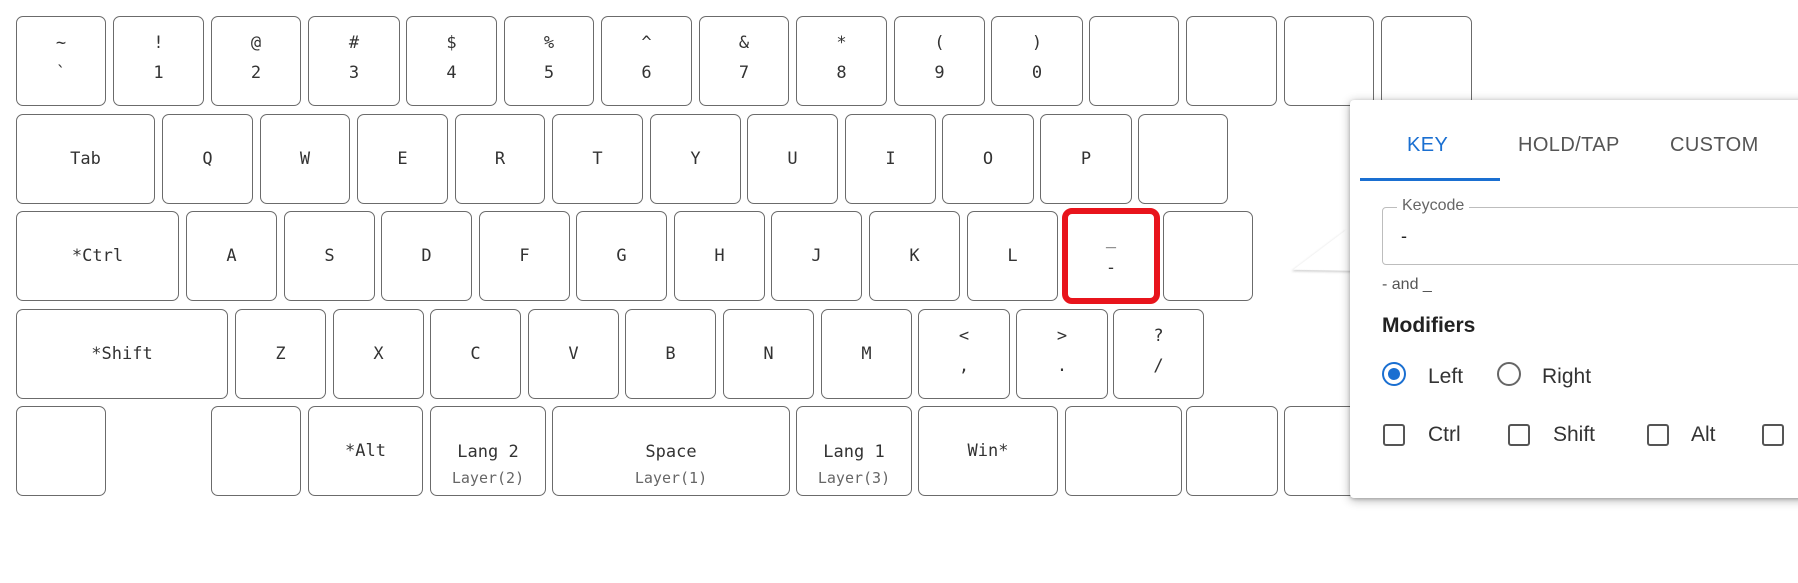 The height and width of the screenshot is (583, 1798). What do you see at coordinates (1430, 179) in the screenshot?
I see `active-tab-indicator` at bounding box center [1430, 179].